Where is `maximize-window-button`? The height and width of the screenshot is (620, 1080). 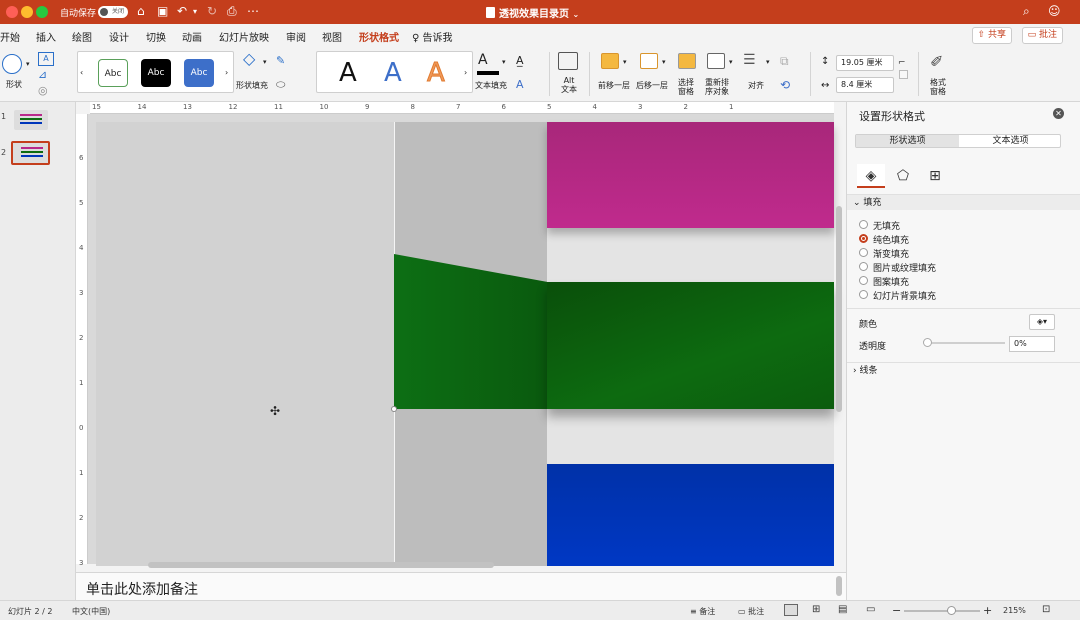 maximize-window-button is located at coordinates (42, 12).